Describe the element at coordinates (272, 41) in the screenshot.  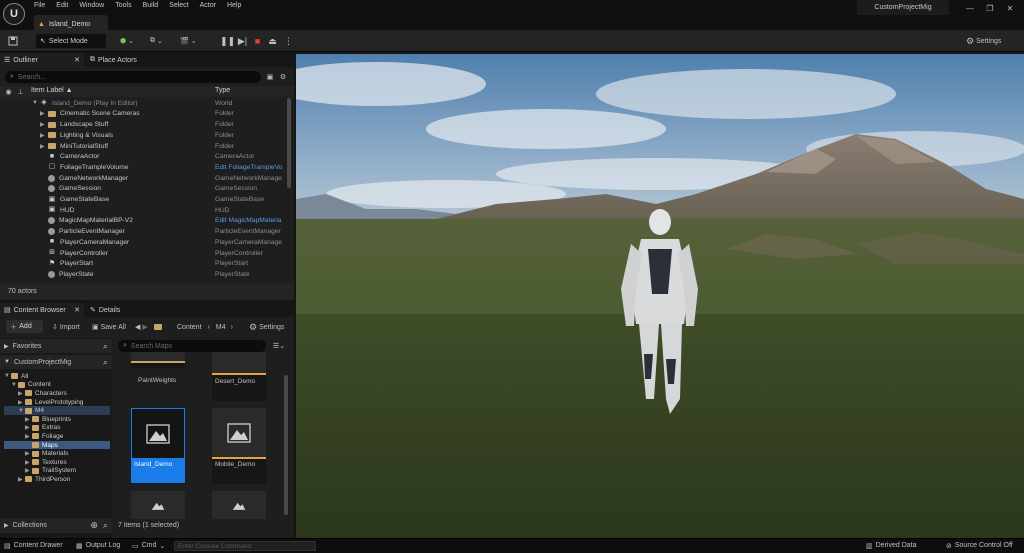
I see `eject-icon: ⏏` at that location.